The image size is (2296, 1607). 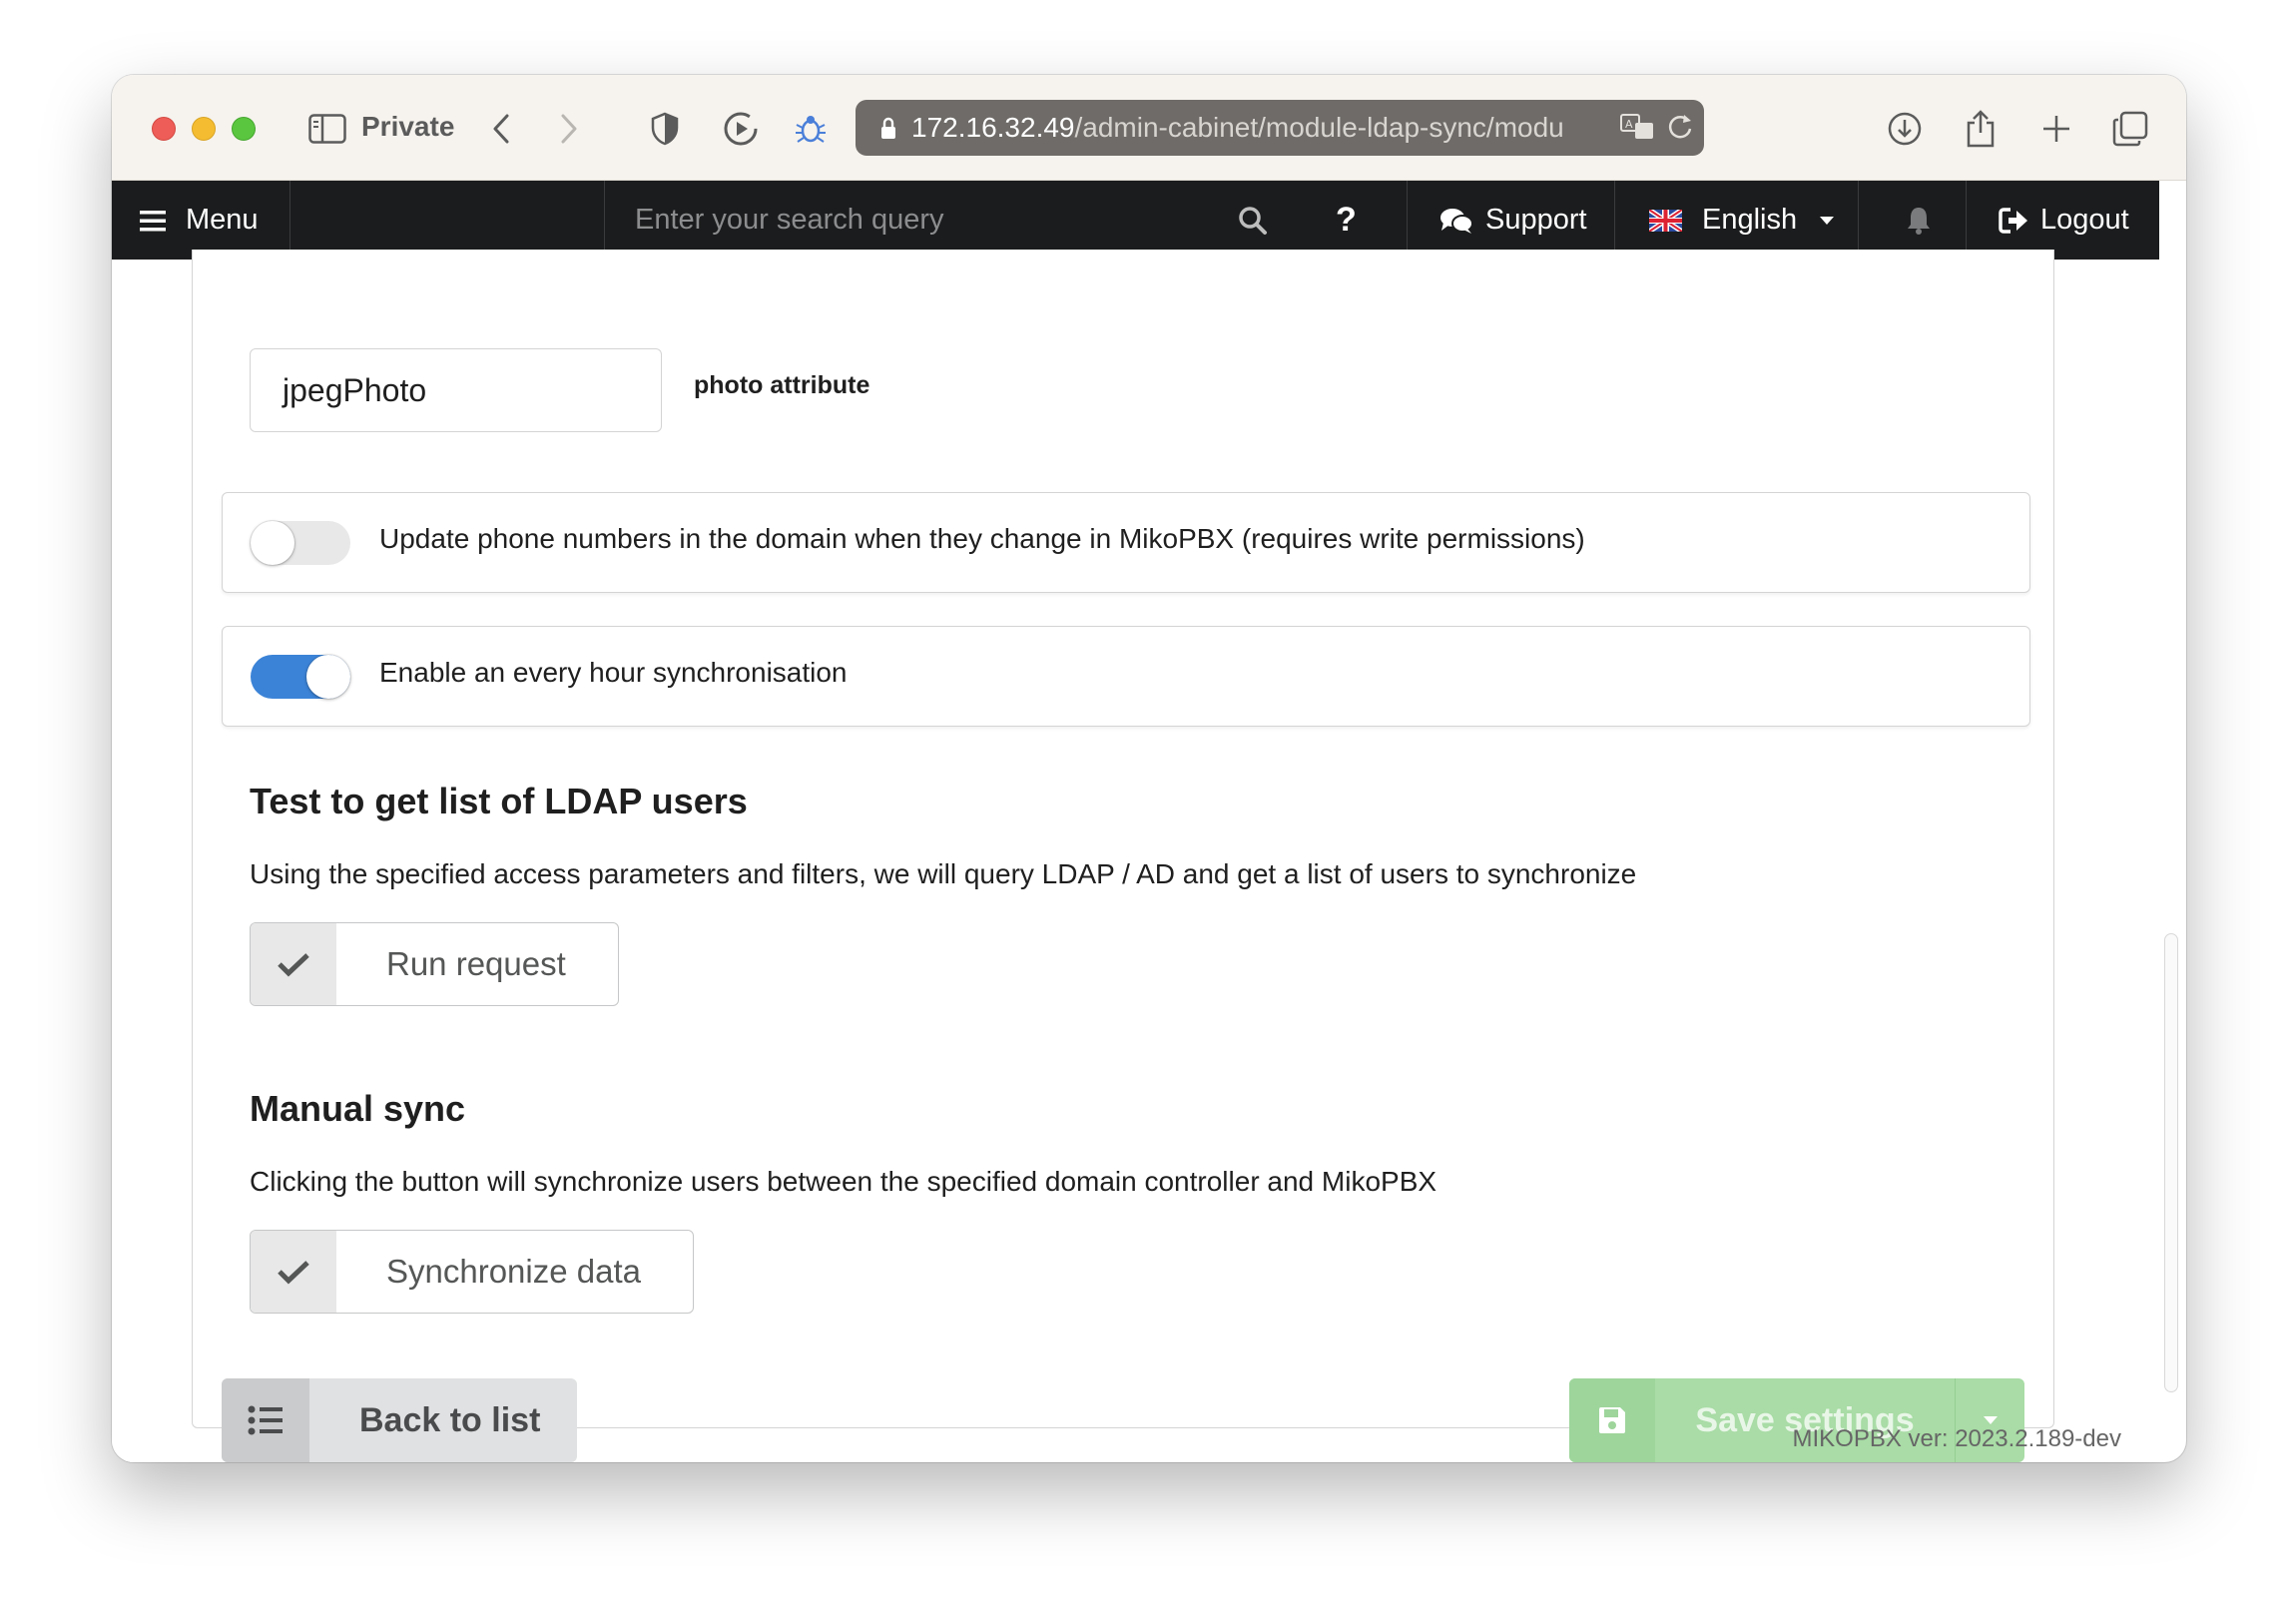 What do you see at coordinates (501, 129) in the screenshot?
I see `back-icon` at bounding box center [501, 129].